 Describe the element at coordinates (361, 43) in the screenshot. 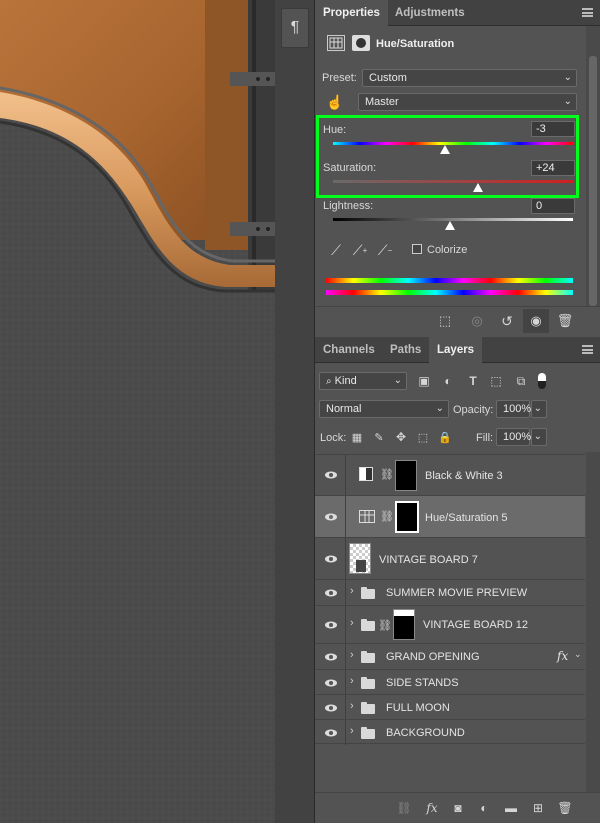

I see `mask-icon` at that location.